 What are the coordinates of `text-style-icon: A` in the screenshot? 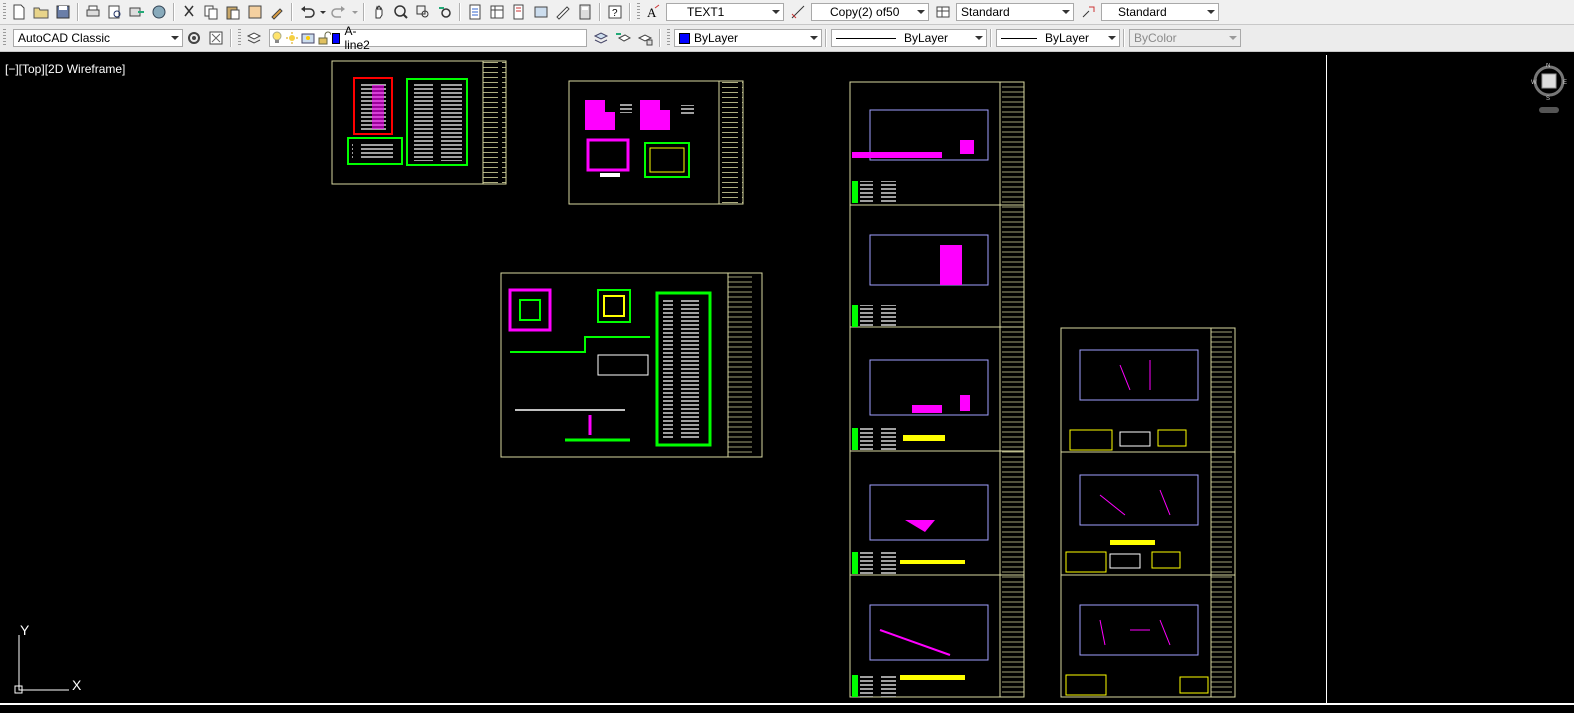 It's located at (653, 12).